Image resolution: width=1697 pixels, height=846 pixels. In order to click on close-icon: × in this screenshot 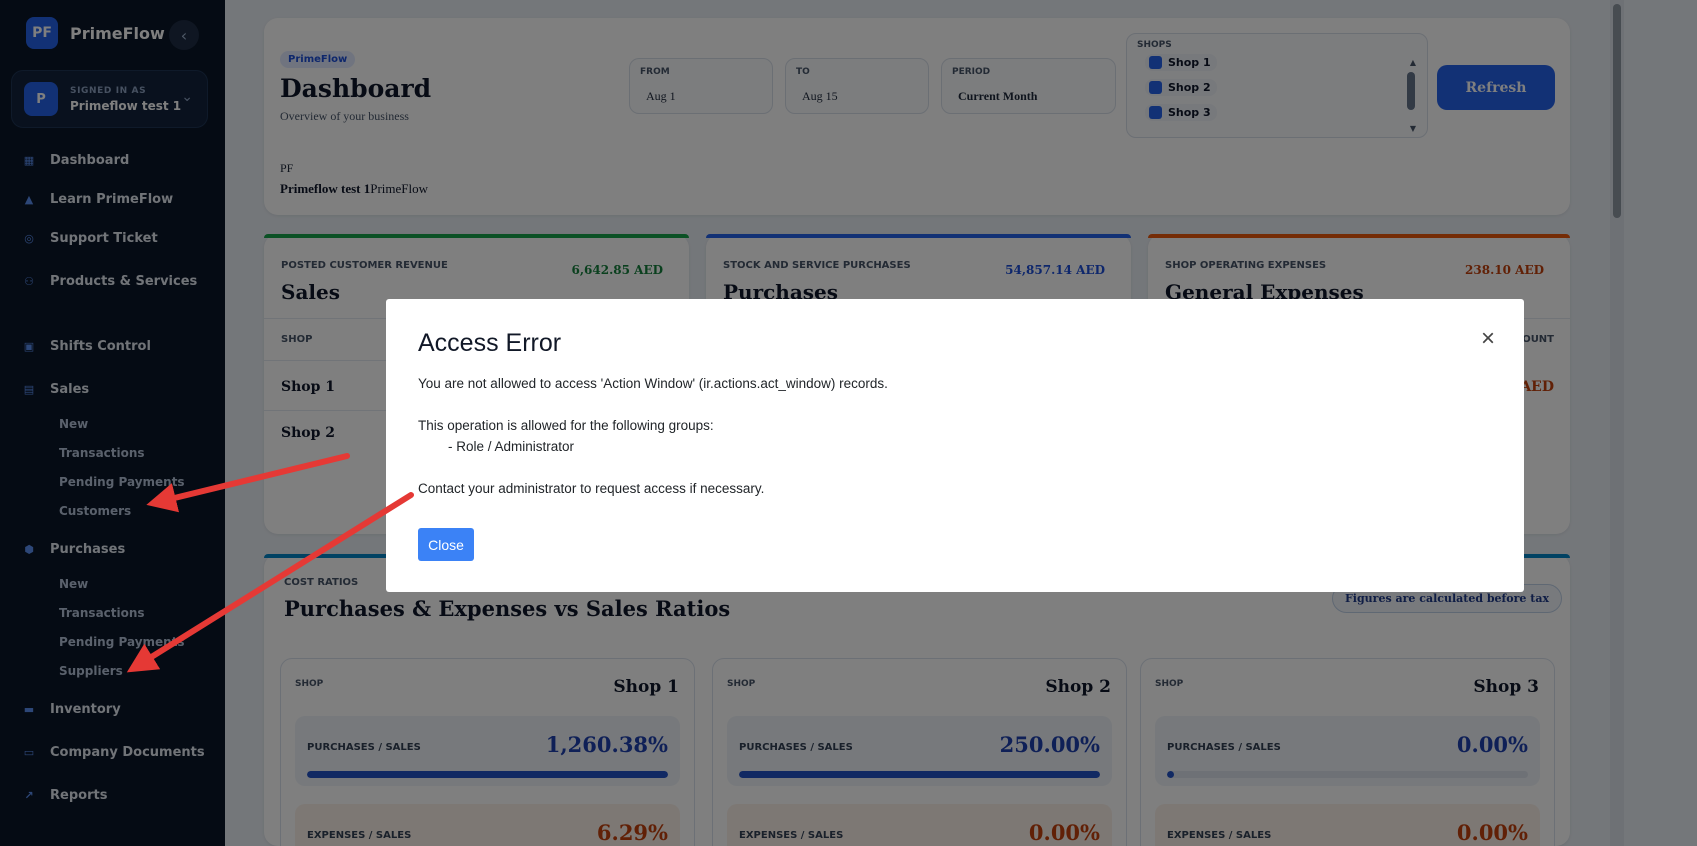, I will do `click(1488, 339)`.